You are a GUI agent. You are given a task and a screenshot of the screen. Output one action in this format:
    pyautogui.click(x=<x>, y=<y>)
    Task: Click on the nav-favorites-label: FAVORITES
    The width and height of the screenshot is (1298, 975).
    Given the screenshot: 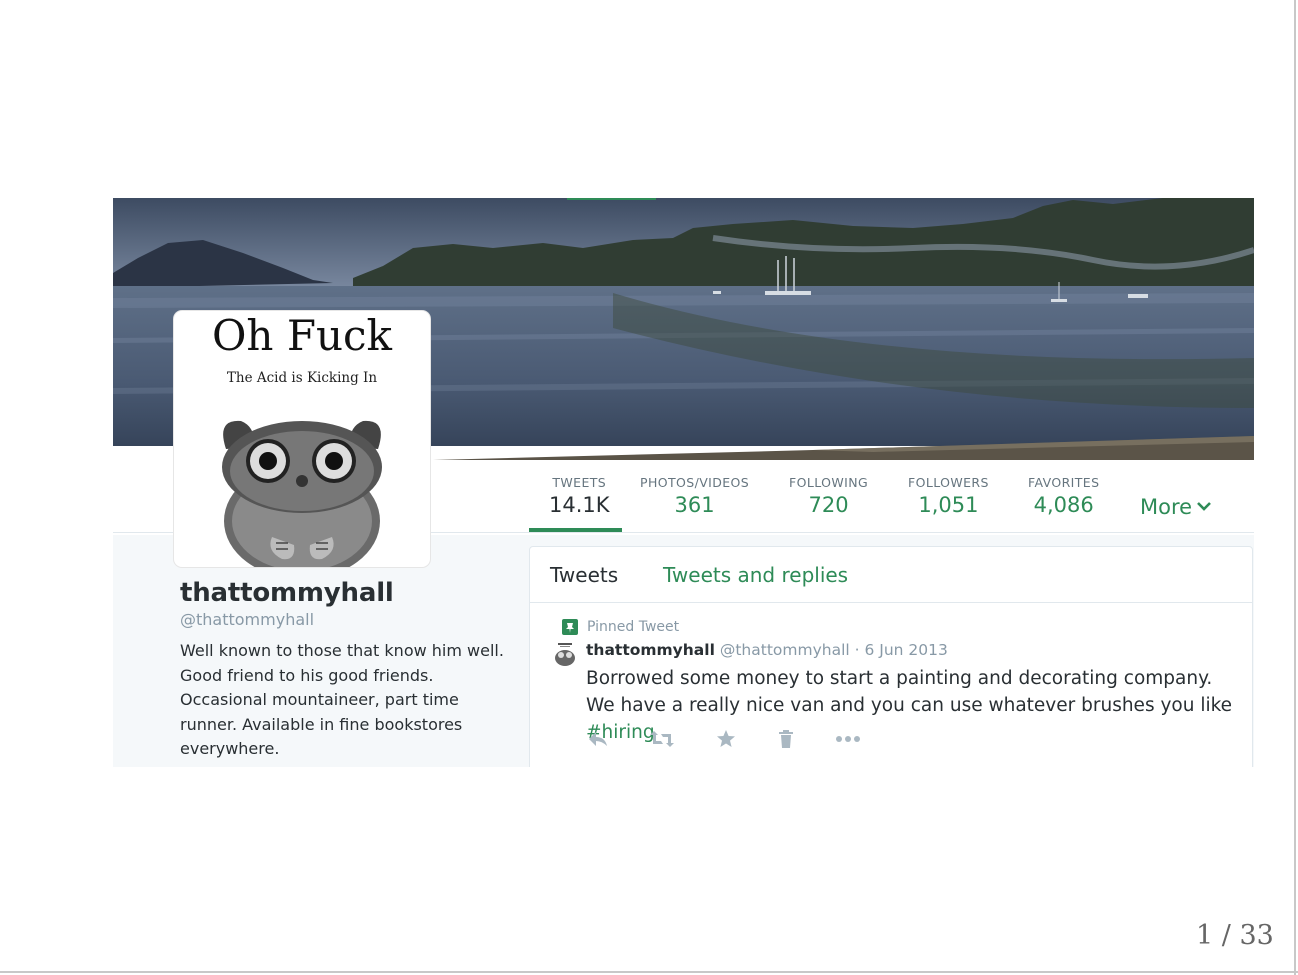 What is the action you would take?
    pyautogui.click(x=1064, y=482)
    